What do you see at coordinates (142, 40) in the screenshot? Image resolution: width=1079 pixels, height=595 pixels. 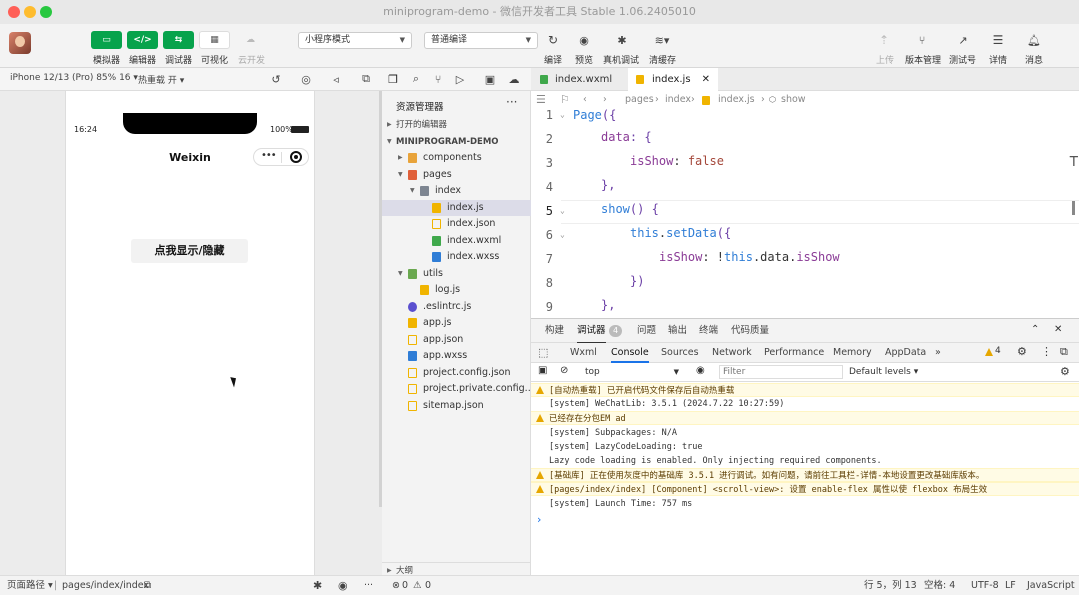 I see `editor-toggle-button: </>` at bounding box center [142, 40].